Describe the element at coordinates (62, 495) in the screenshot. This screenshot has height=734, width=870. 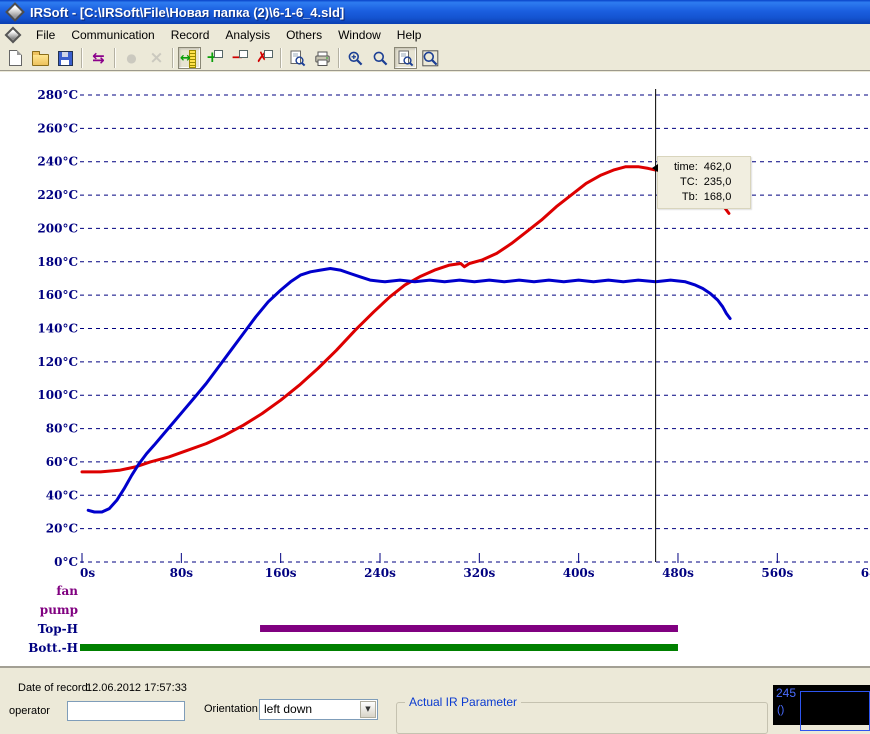
I see `y-axis-tick-label: 40°C` at that location.